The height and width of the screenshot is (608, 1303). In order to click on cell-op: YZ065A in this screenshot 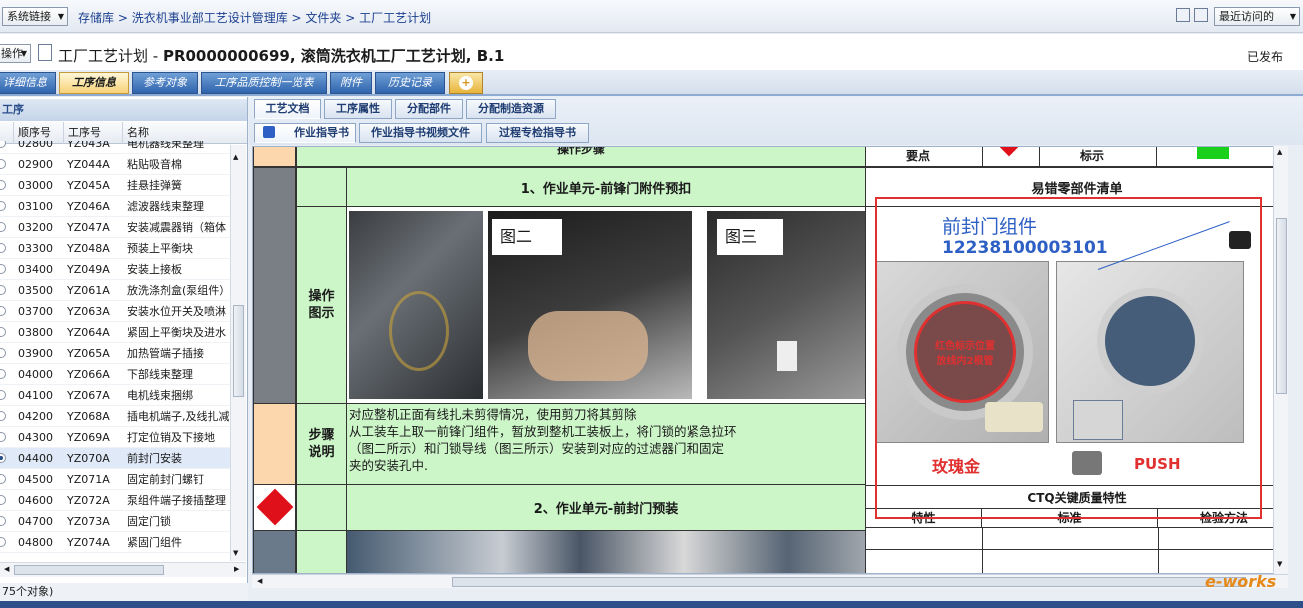, I will do `click(88, 353)`.